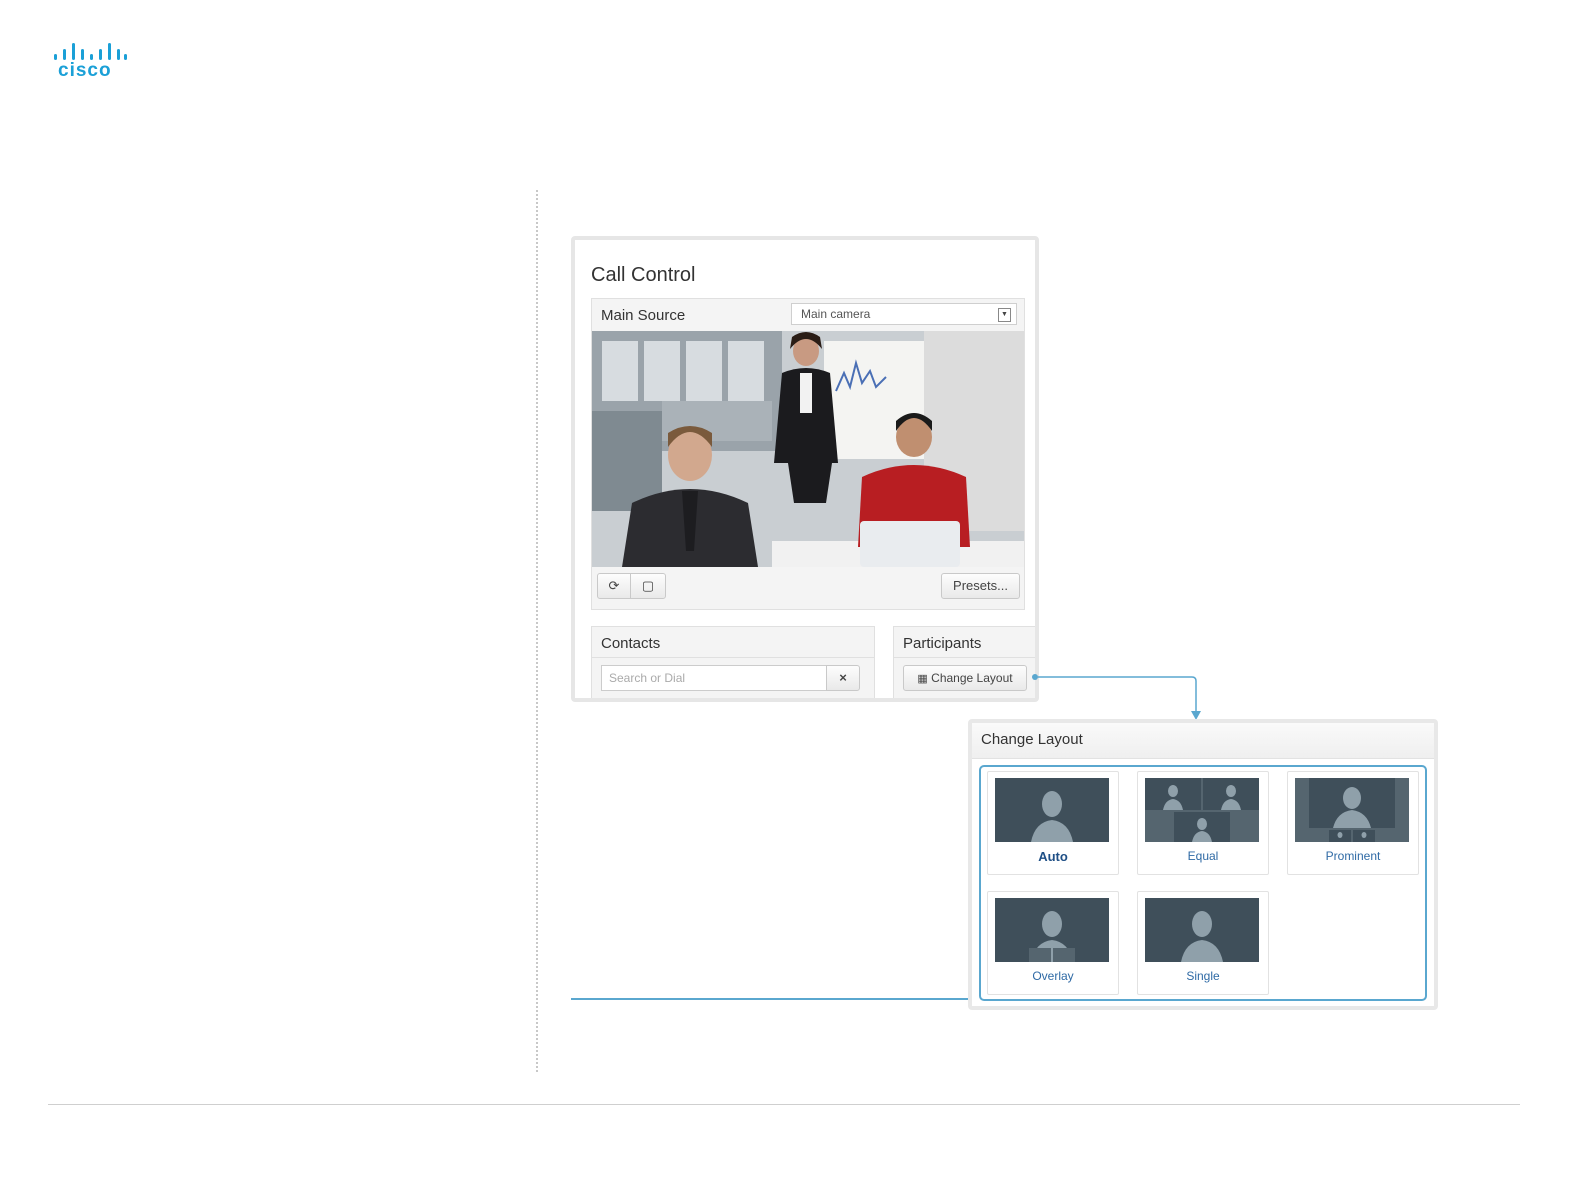  I want to click on panel-title: Call Control, so click(643, 275).